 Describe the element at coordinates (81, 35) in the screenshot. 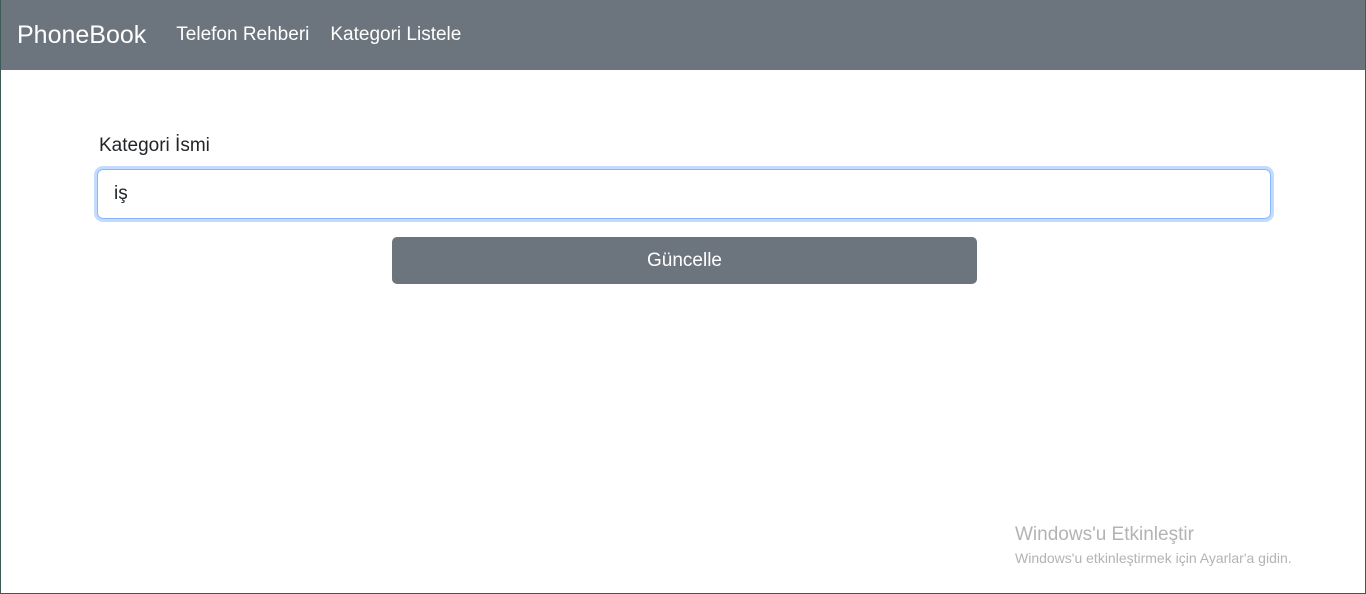

I see `navbar-brand-link: PhoneBook` at that location.